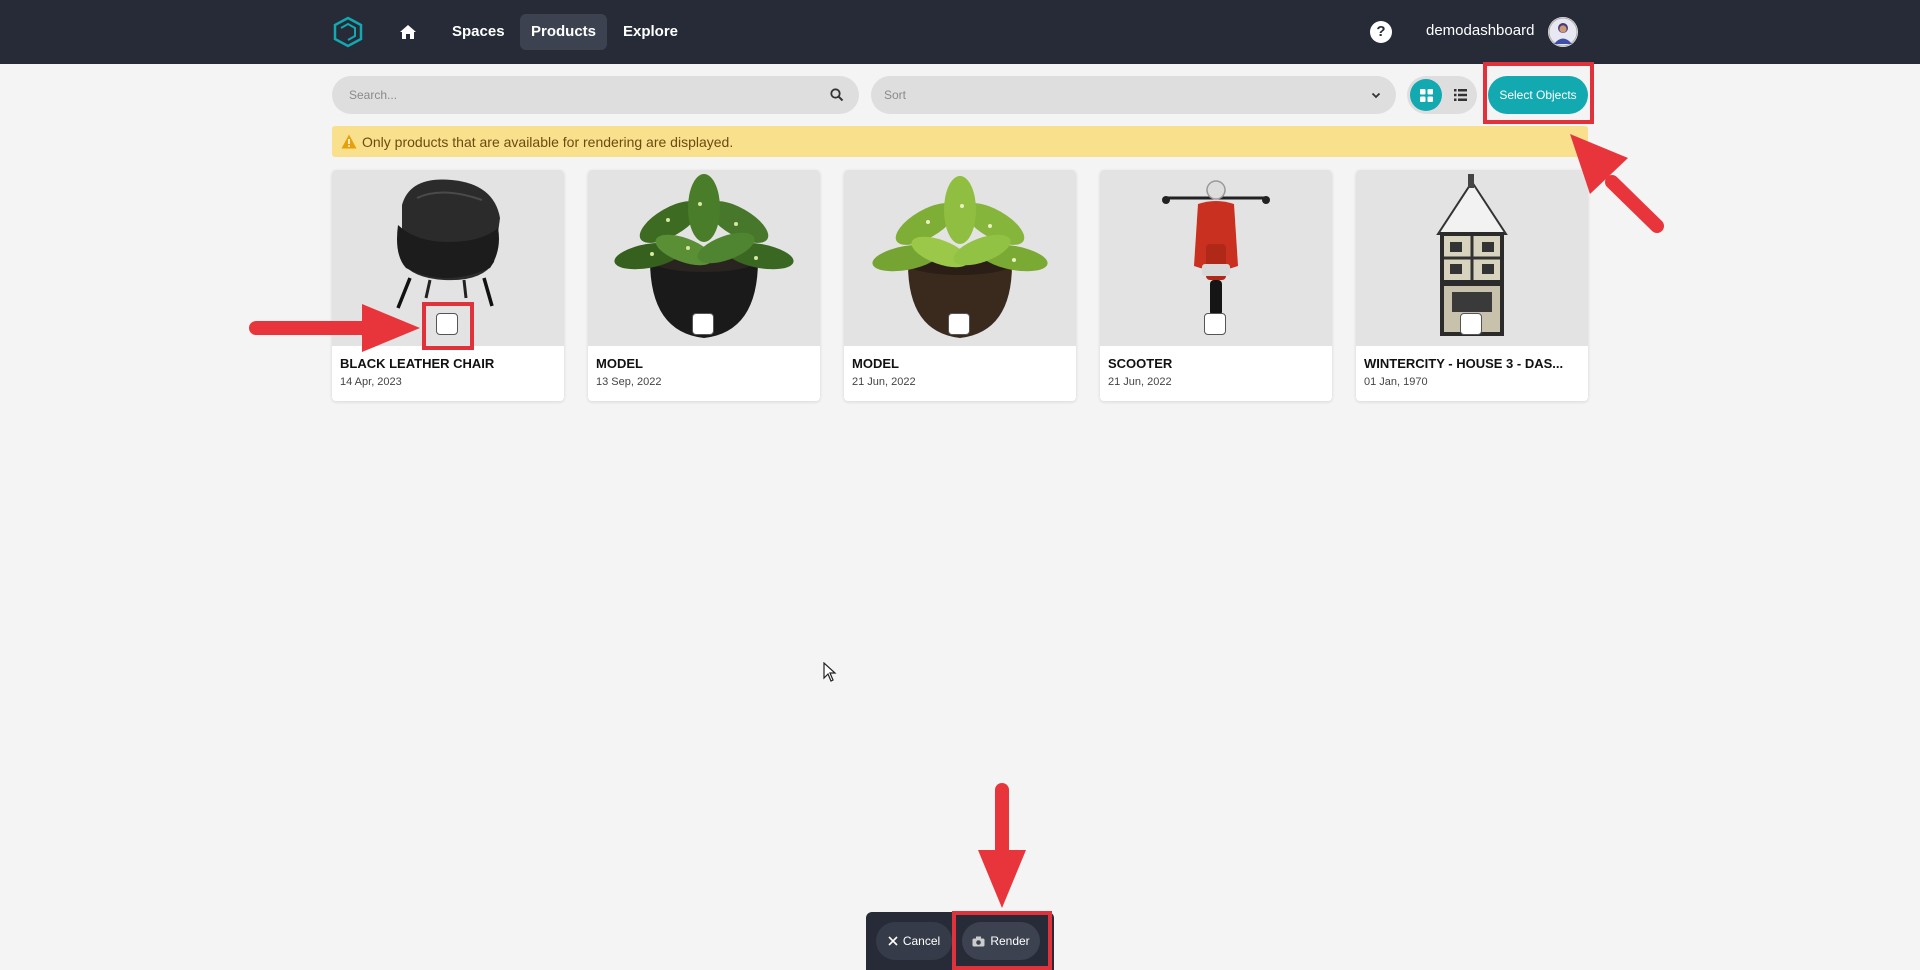  What do you see at coordinates (704, 285) in the screenshot?
I see `product-card: MODEL 13 Sep, 2022` at bounding box center [704, 285].